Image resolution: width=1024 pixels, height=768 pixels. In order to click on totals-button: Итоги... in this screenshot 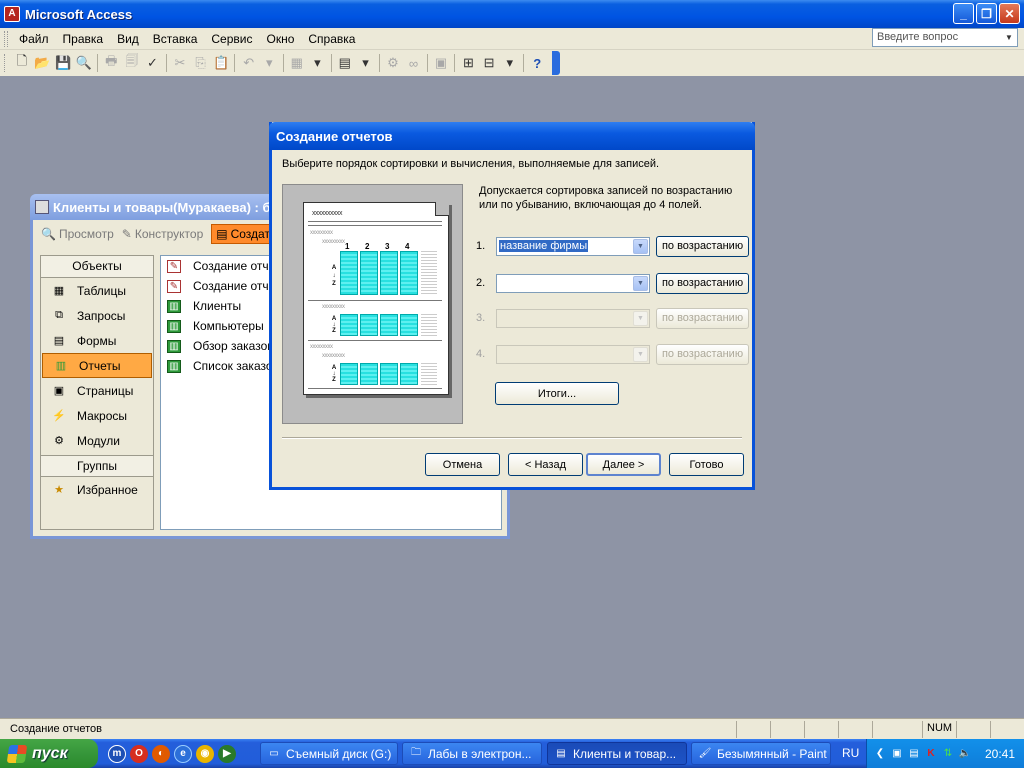, I will do `click(557, 393)`.